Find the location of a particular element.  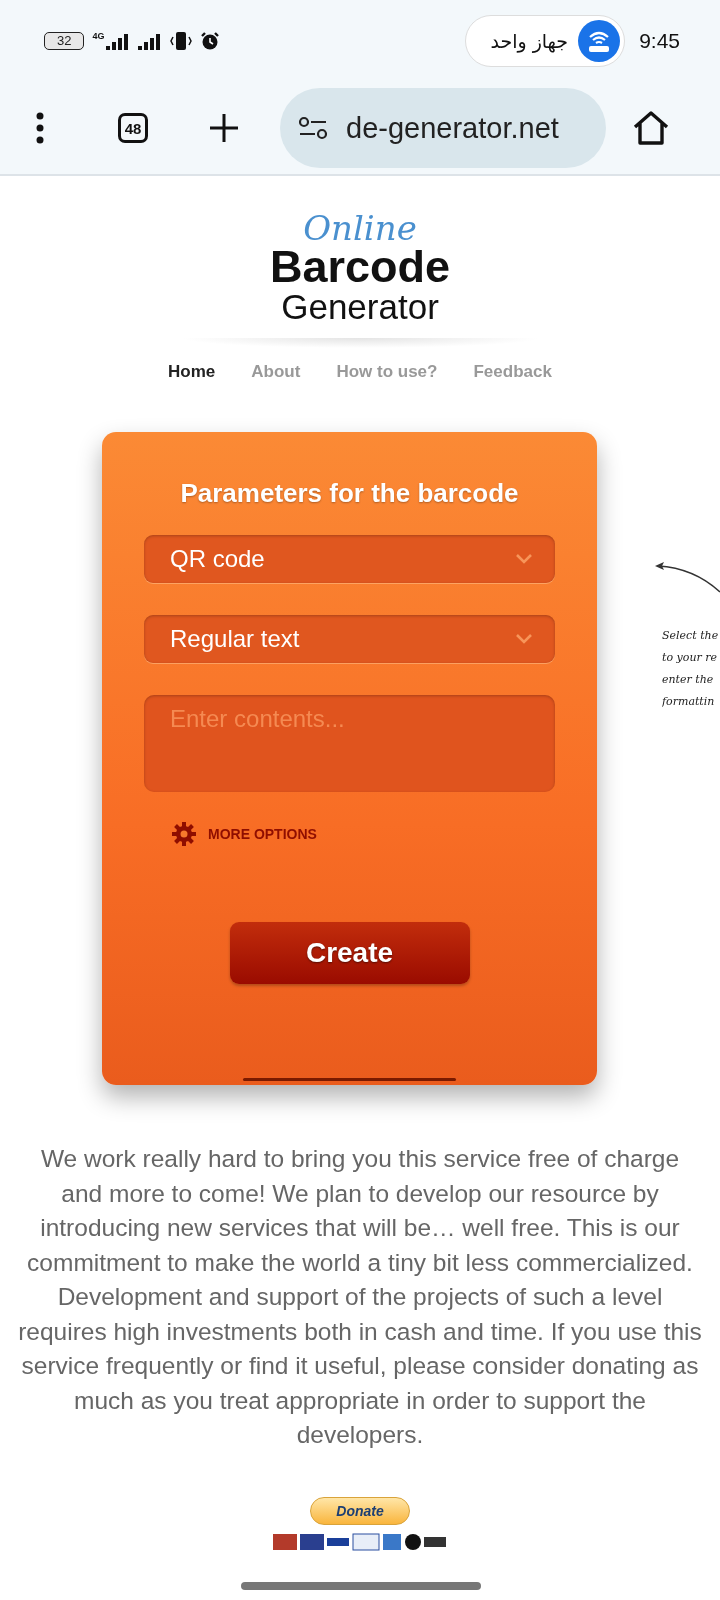

network-type: 4G is located at coordinates (98, 36).